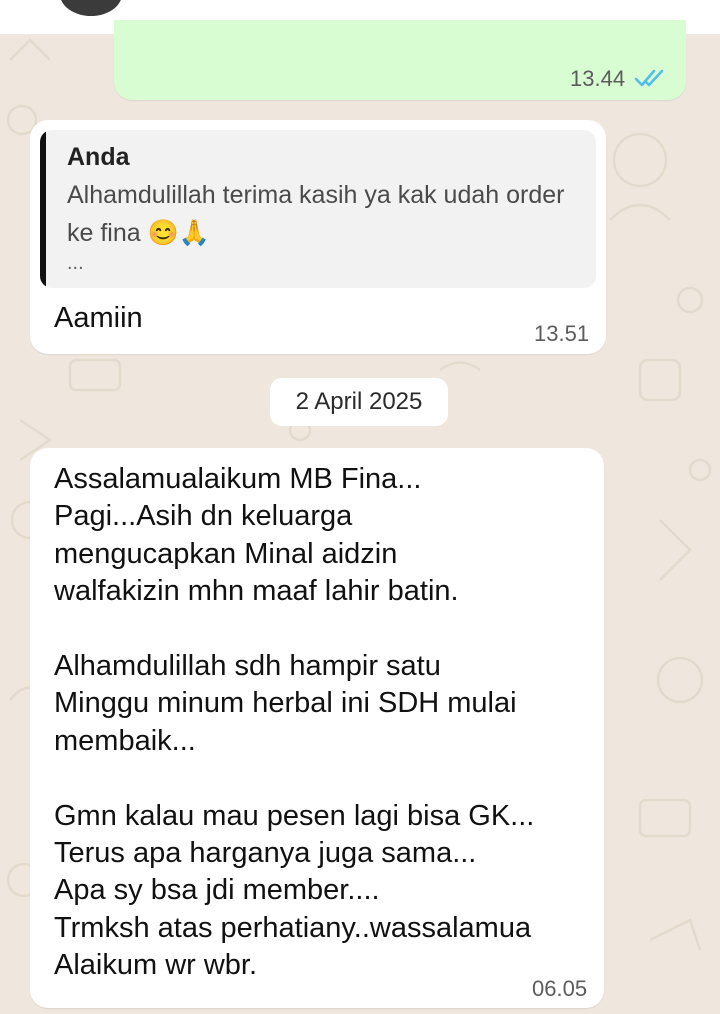  I want to click on outgoing-message-bubble: 13.44, so click(400, 60).